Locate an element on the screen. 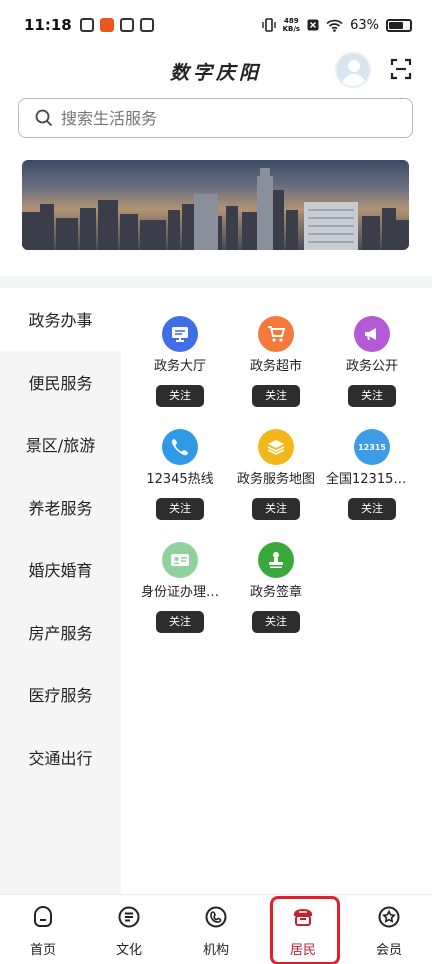  institution-icon is located at coordinates (216, 917).